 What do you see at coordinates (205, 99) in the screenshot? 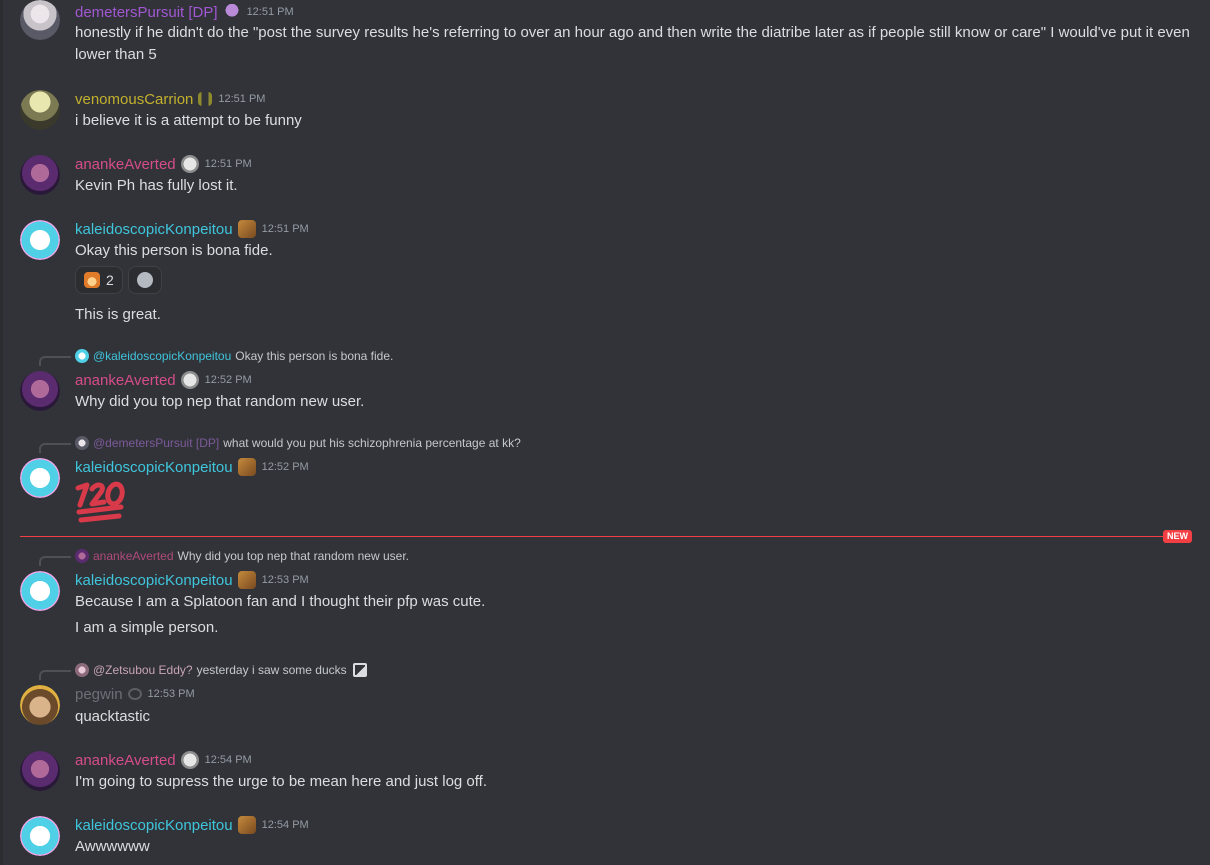
I see `gemini-icon` at bounding box center [205, 99].